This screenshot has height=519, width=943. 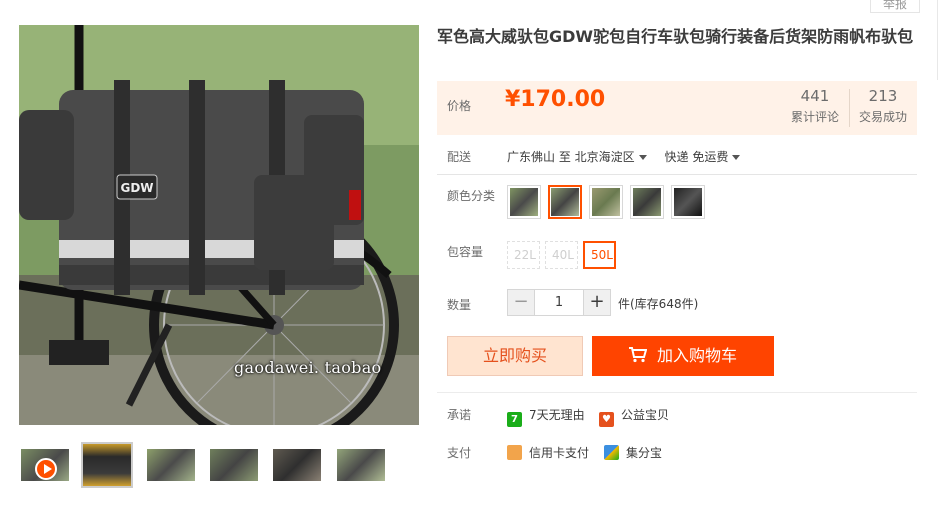 What do you see at coordinates (559, 302) in the screenshot?
I see `quantity-input: 1` at bounding box center [559, 302].